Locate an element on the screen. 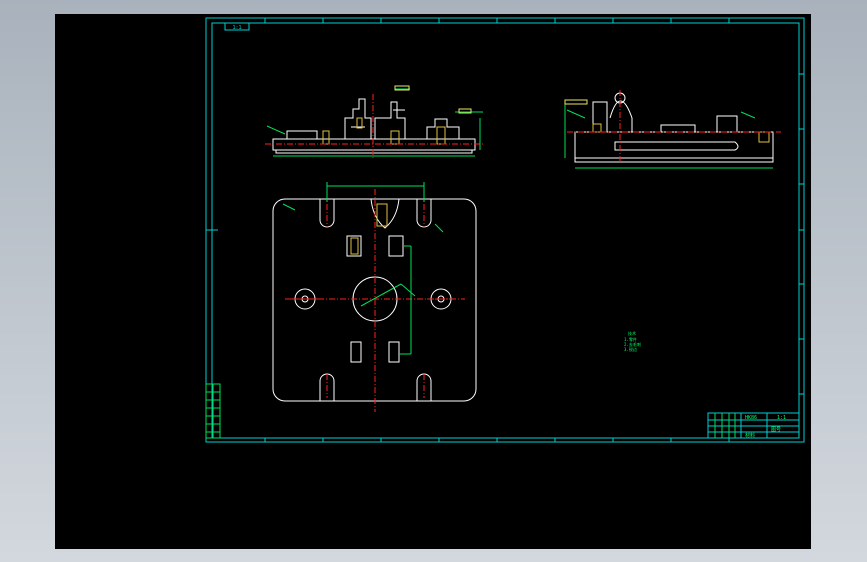  side-view-centerlines is located at coordinates (674, 127).